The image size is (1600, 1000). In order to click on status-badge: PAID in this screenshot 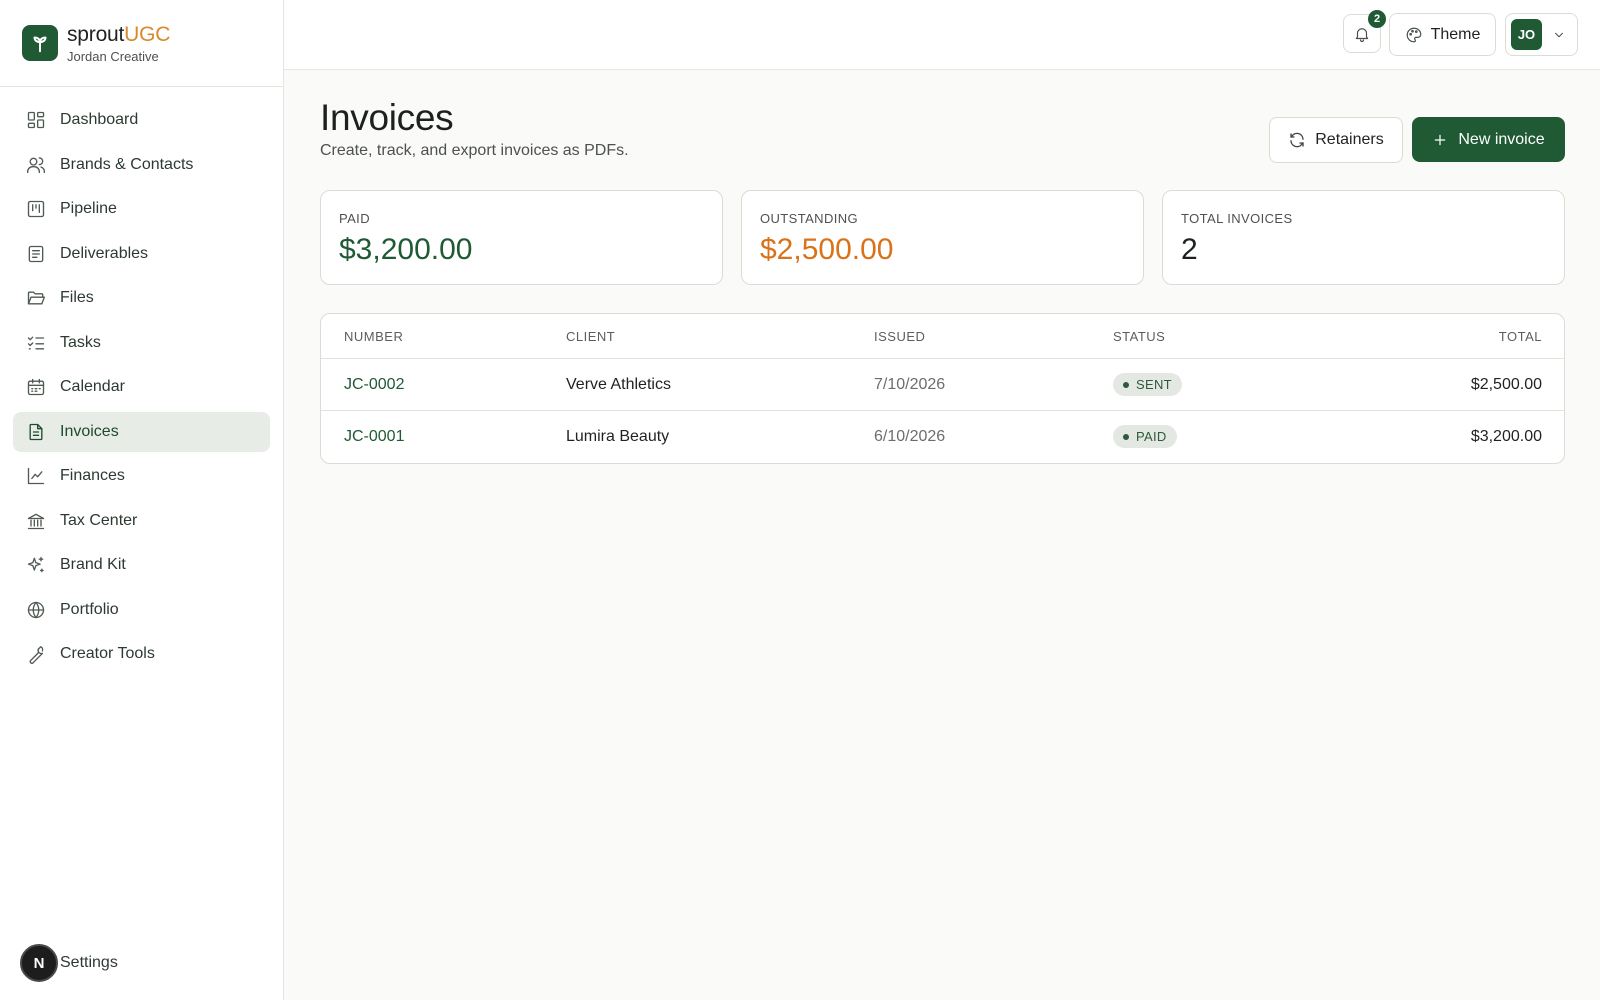, I will do `click(1145, 436)`.